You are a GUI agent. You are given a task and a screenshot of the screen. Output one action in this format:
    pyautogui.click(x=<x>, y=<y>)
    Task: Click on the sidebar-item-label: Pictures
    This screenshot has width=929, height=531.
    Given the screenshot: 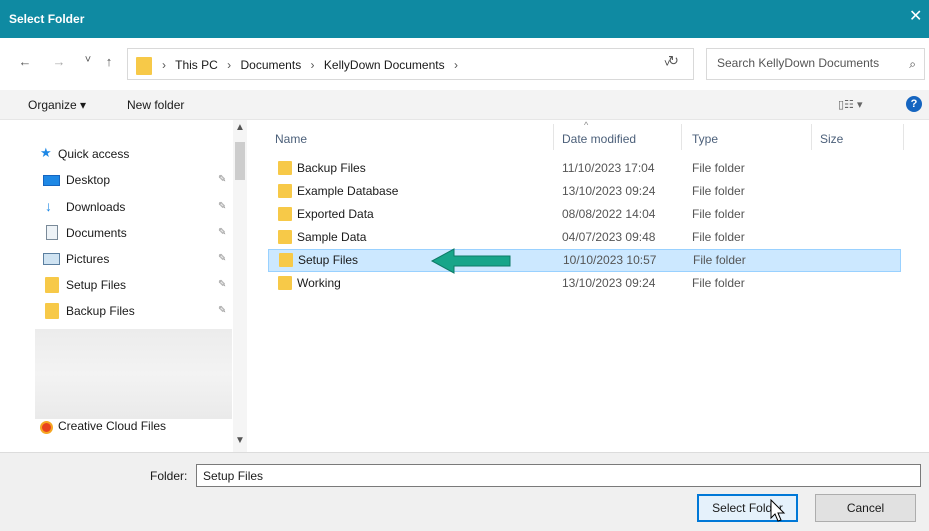 What is the action you would take?
    pyautogui.click(x=88, y=259)
    